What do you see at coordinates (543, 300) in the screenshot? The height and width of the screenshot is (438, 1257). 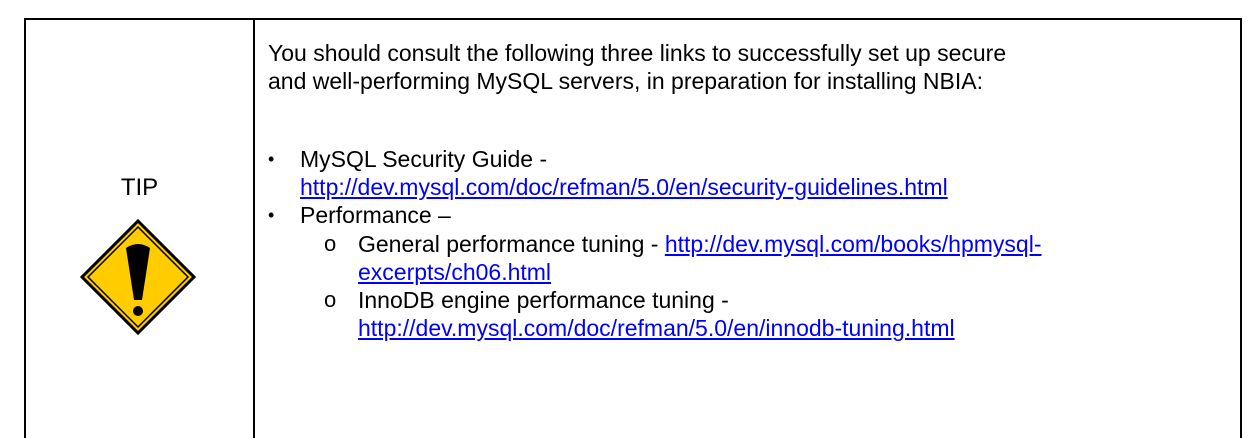 I see `subitem-innodb-tuning-label: InnoDB engine performance tuning -` at bounding box center [543, 300].